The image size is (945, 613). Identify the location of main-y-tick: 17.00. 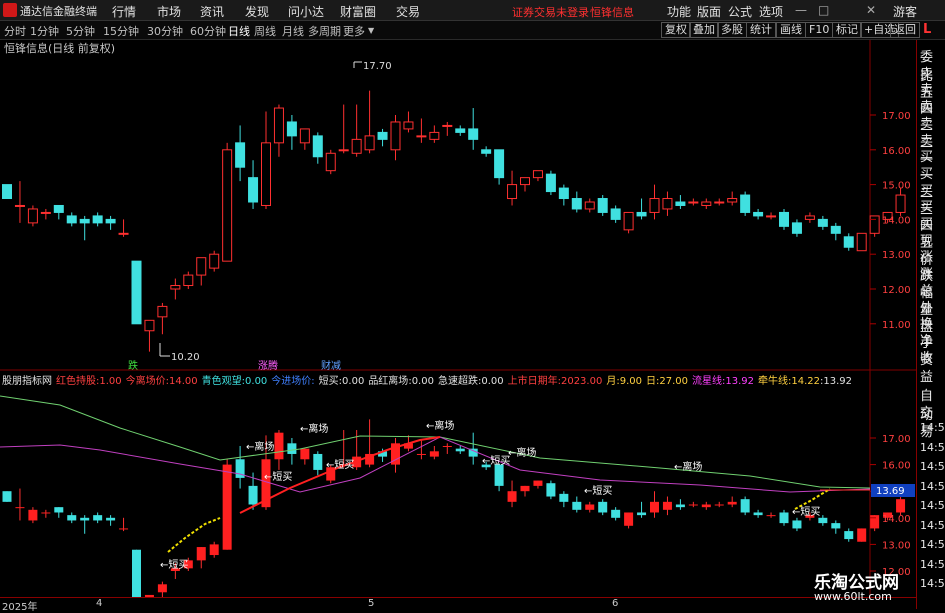
(896, 116).